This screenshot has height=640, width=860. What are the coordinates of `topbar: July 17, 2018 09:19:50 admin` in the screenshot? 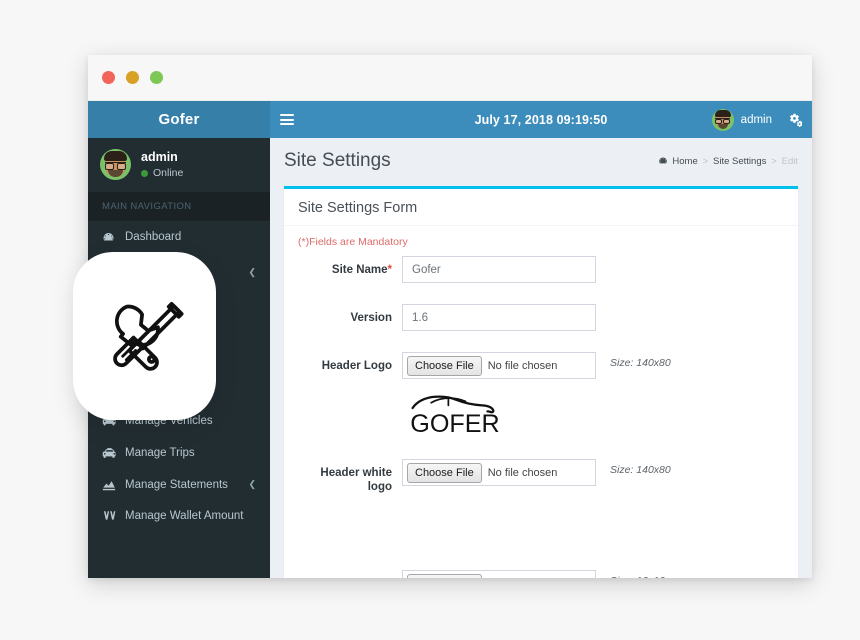 It's located at (541, 119).